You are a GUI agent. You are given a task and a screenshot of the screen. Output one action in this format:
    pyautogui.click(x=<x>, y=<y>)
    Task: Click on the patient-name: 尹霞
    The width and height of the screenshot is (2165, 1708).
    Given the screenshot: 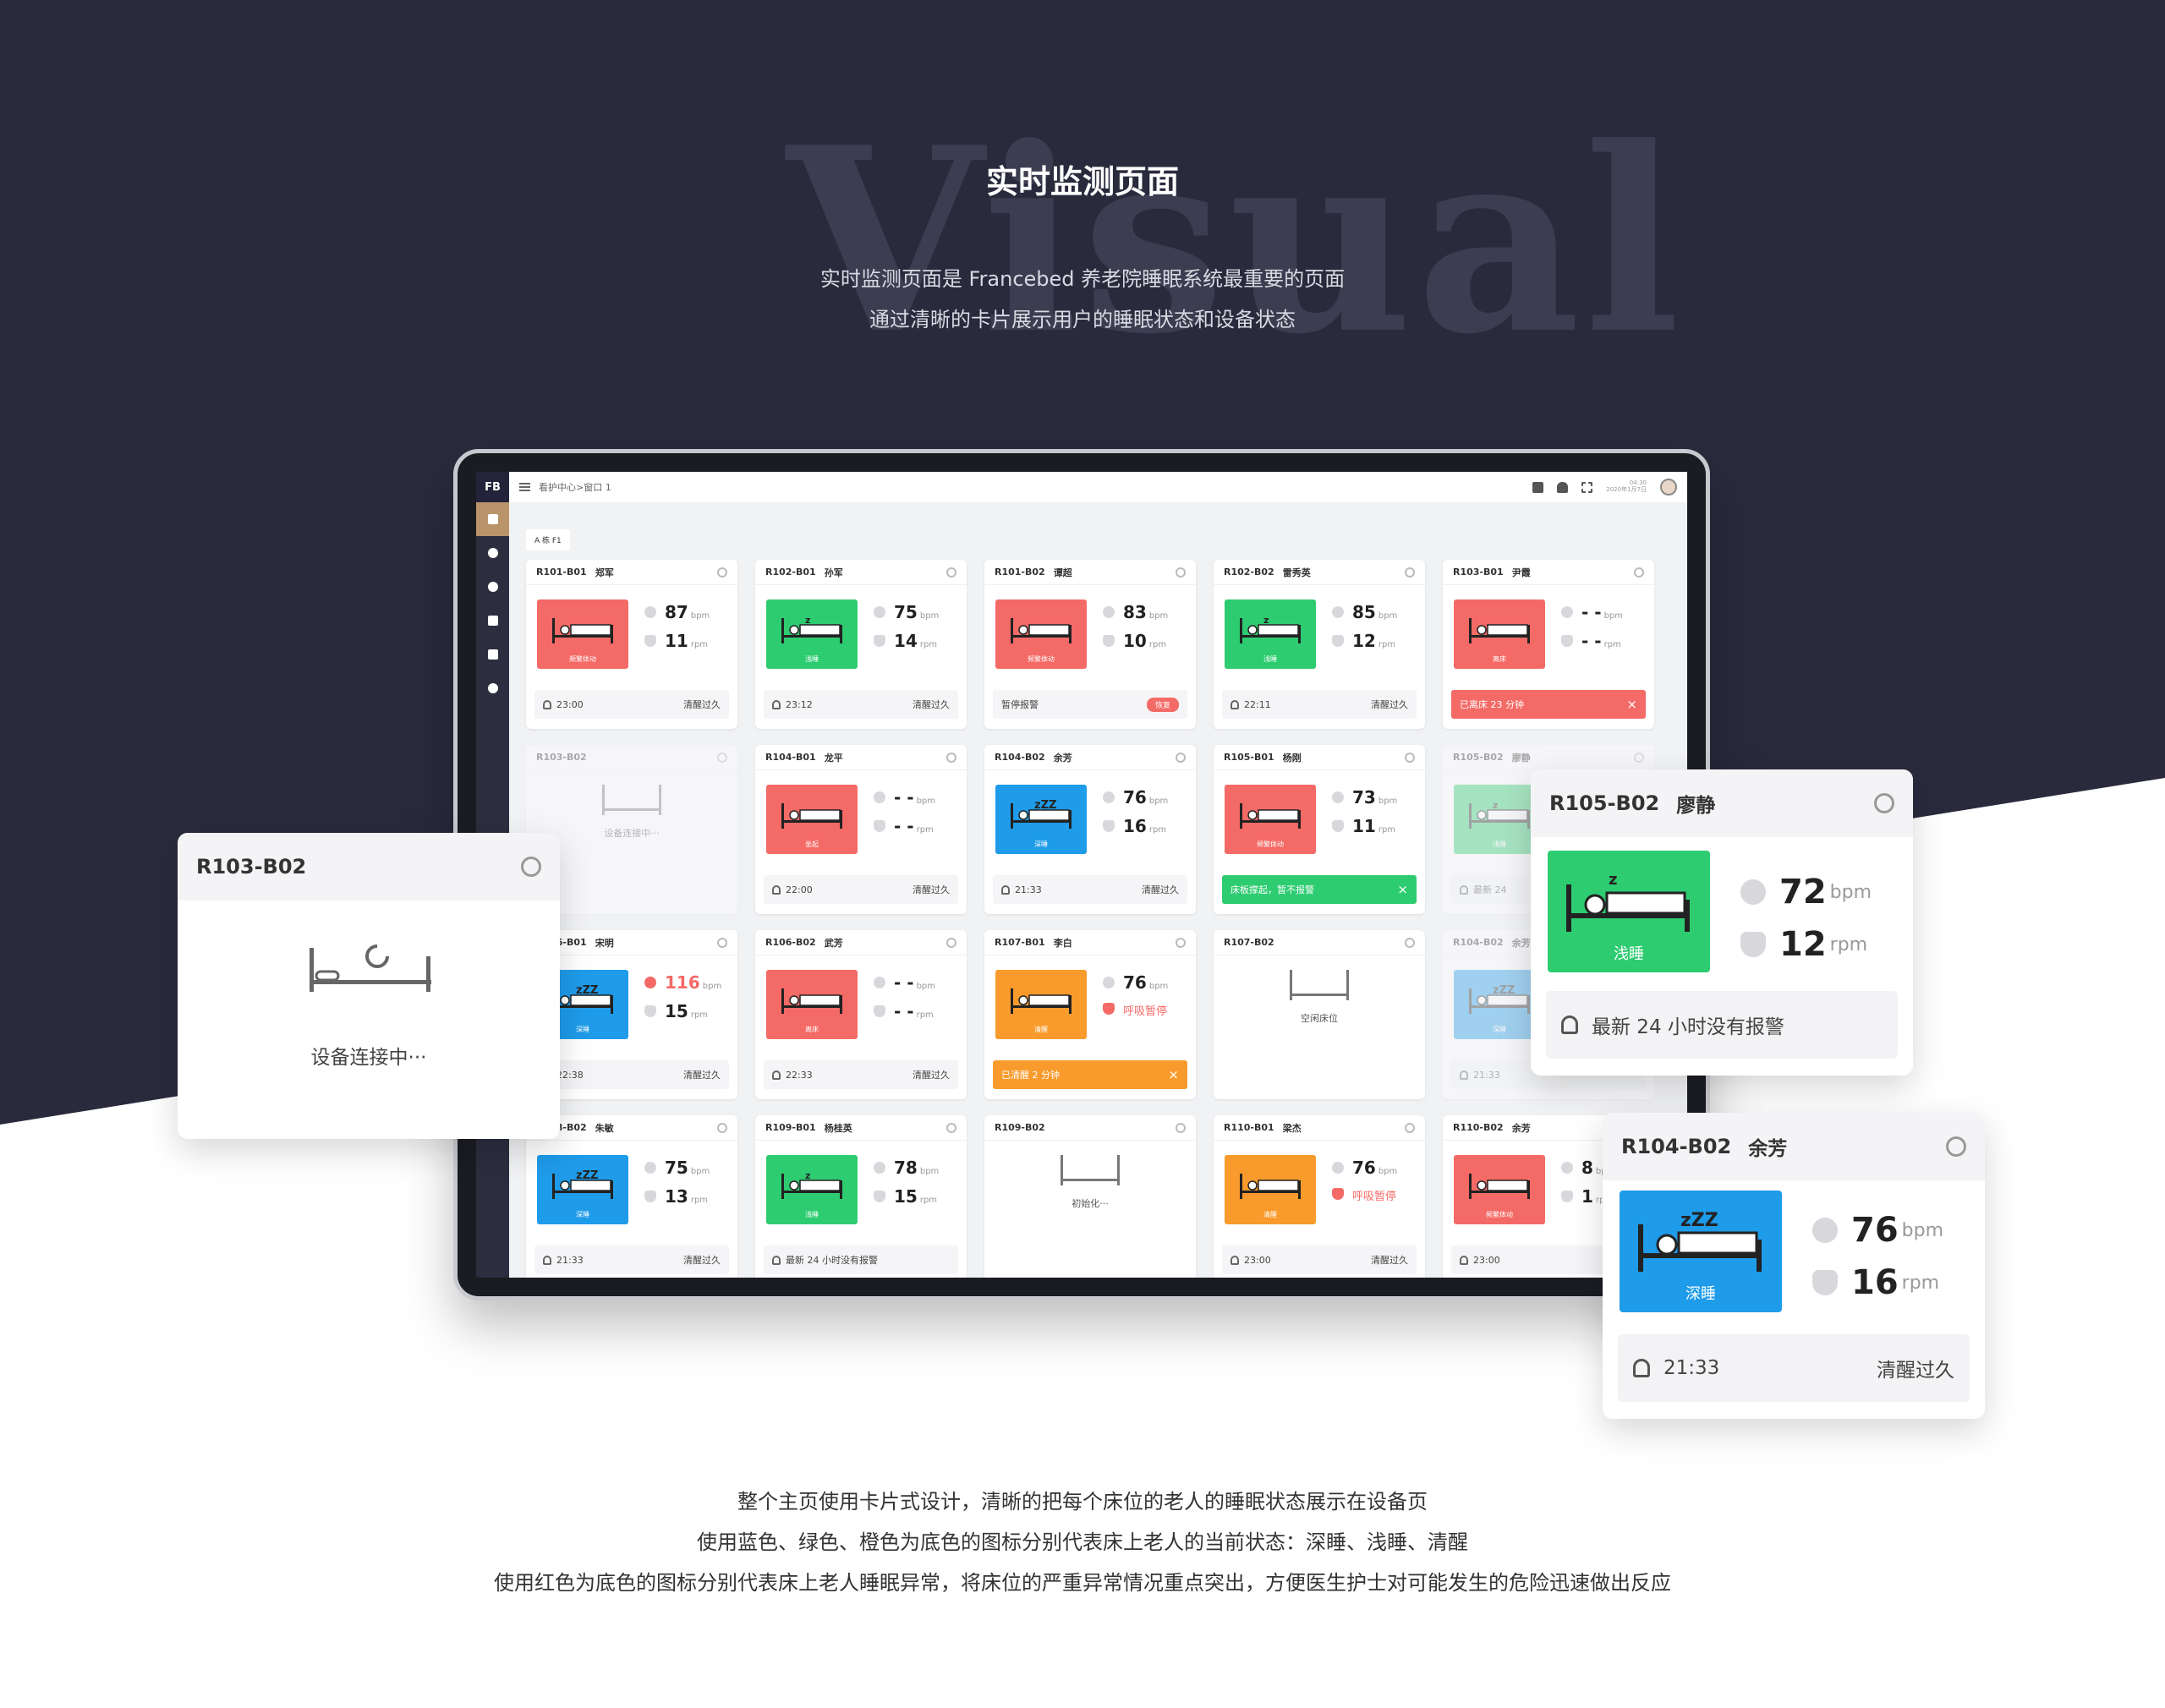 What is the action you would take?
    pyautogui.click(x=1521, y=572)
    